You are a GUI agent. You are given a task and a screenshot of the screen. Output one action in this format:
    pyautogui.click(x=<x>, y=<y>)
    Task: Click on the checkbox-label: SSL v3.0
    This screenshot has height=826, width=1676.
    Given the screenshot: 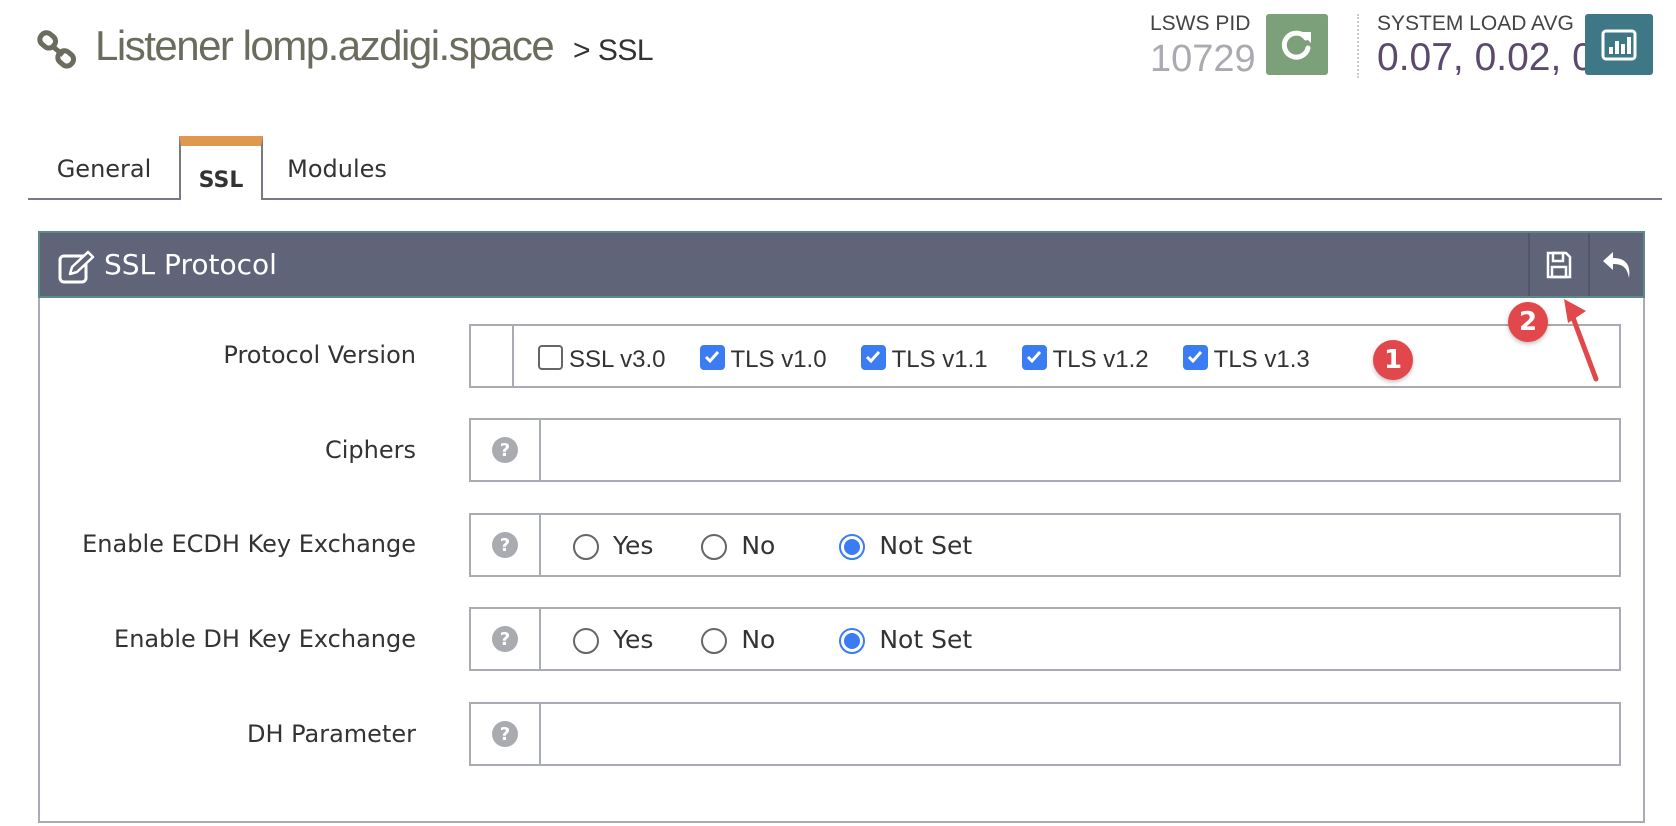 What is the action you would take?
    pyautogui.click(x=617, y=359)
    